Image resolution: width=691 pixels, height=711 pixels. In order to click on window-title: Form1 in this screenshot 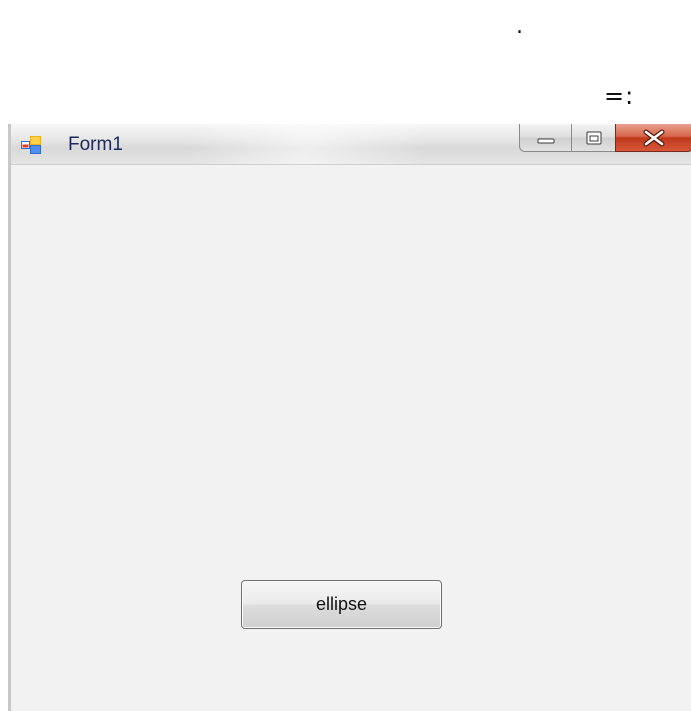, I will do `click(95, 144)`.